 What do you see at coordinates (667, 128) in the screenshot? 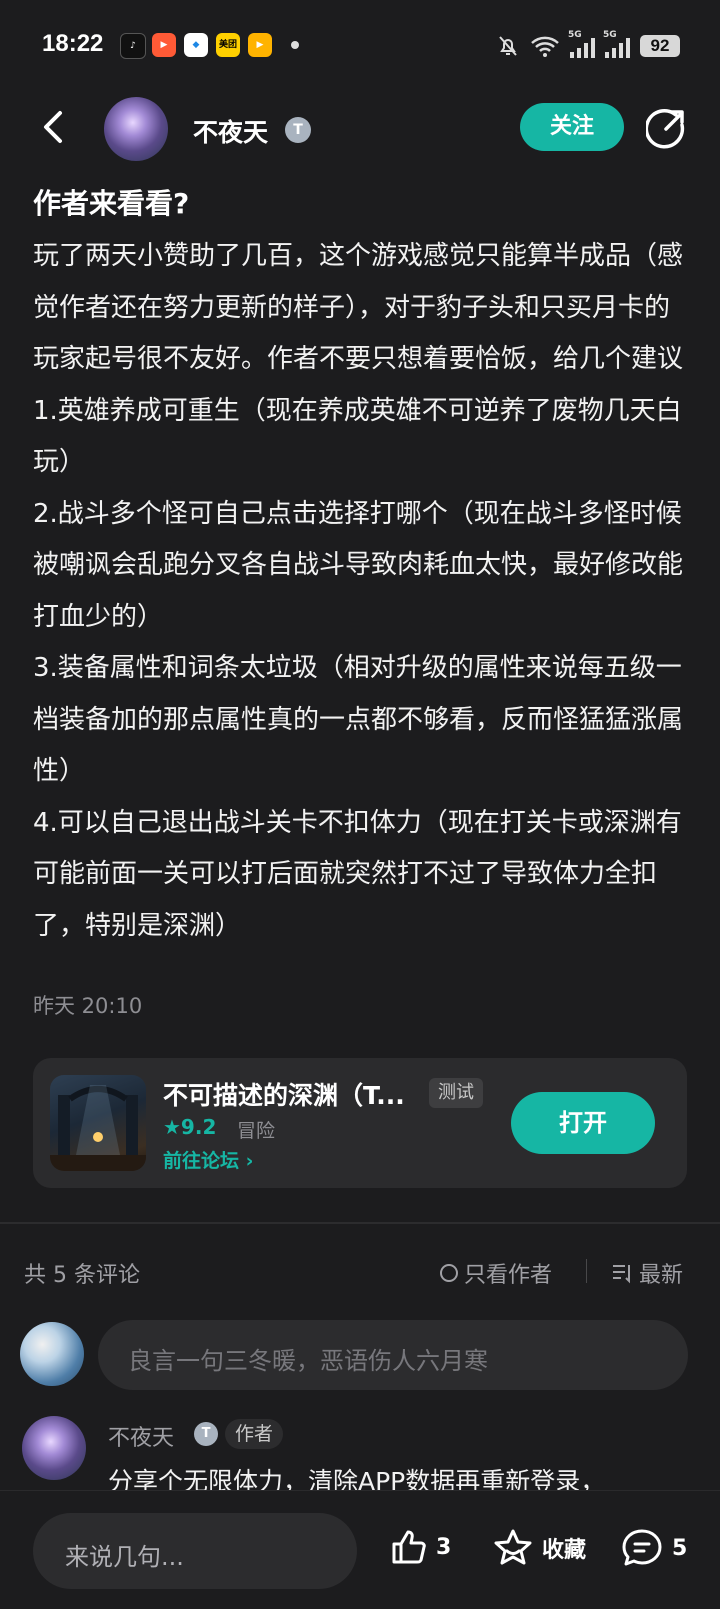
I see `share-icon` at bounding box center [667, 128].